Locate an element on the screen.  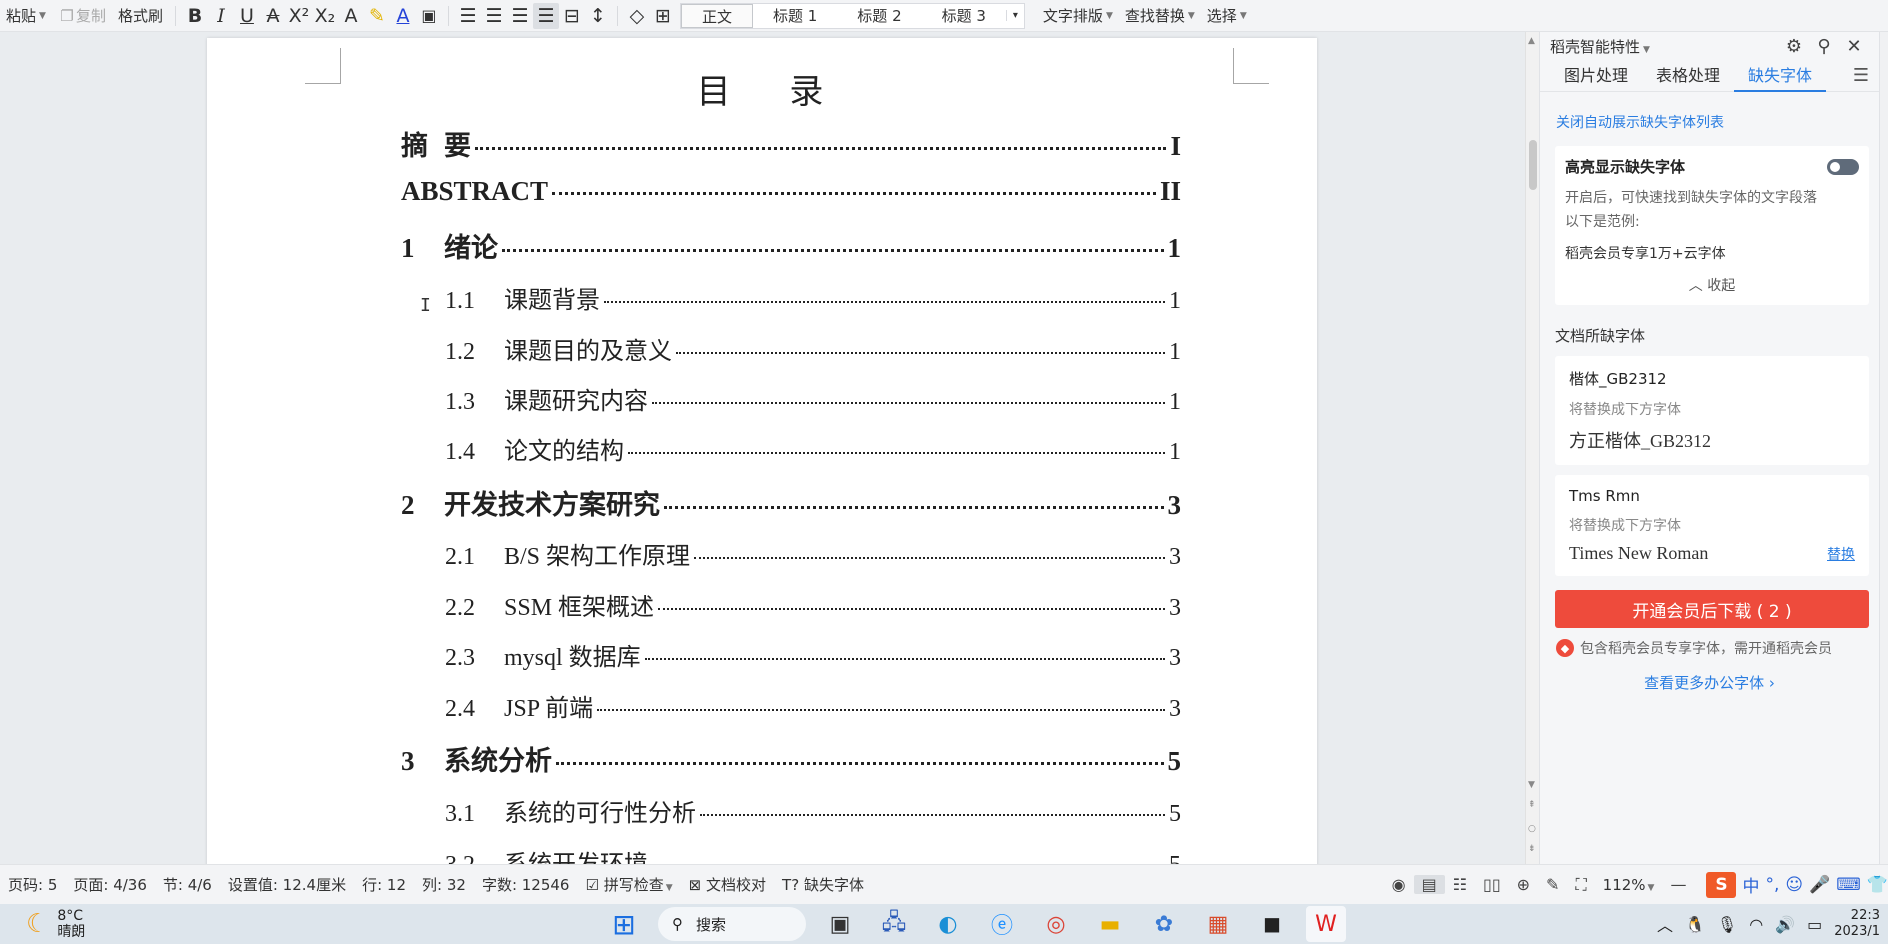
more-fonts-link: 查看更多办公字体 › is located at coordinates (1709, 682).